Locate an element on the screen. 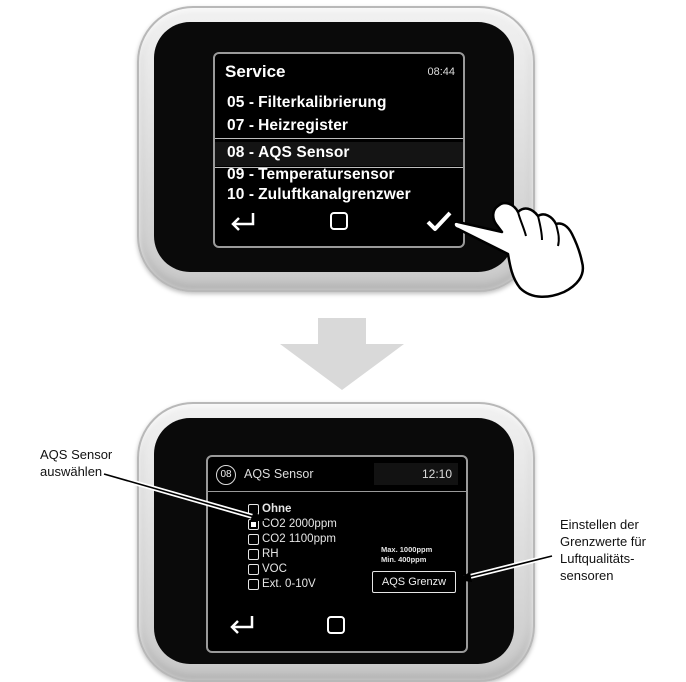  down-arrow-icon is located at coordinates (342, 354).